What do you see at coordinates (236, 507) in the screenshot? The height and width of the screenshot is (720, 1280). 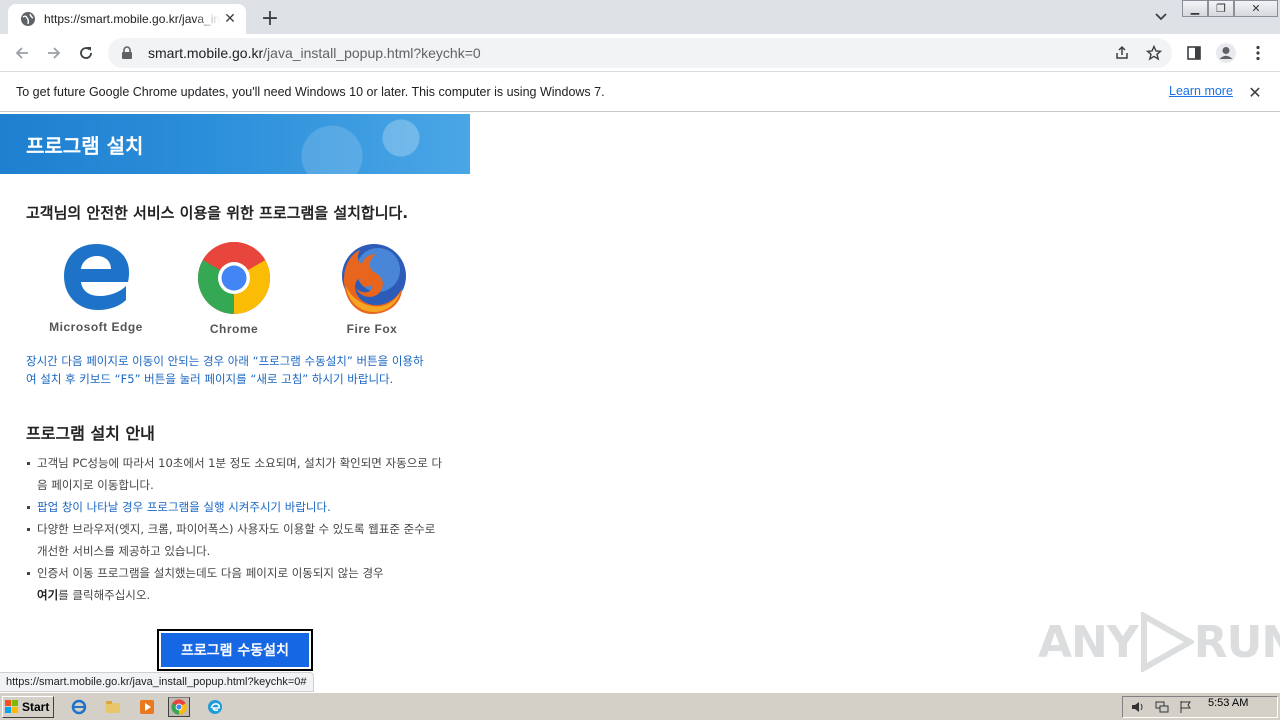 I see `list-item: 팝업 창이 나타날 경우 프로그램을 실행 시켜주시기 바랍니다.` at bounding box center [236, 507].